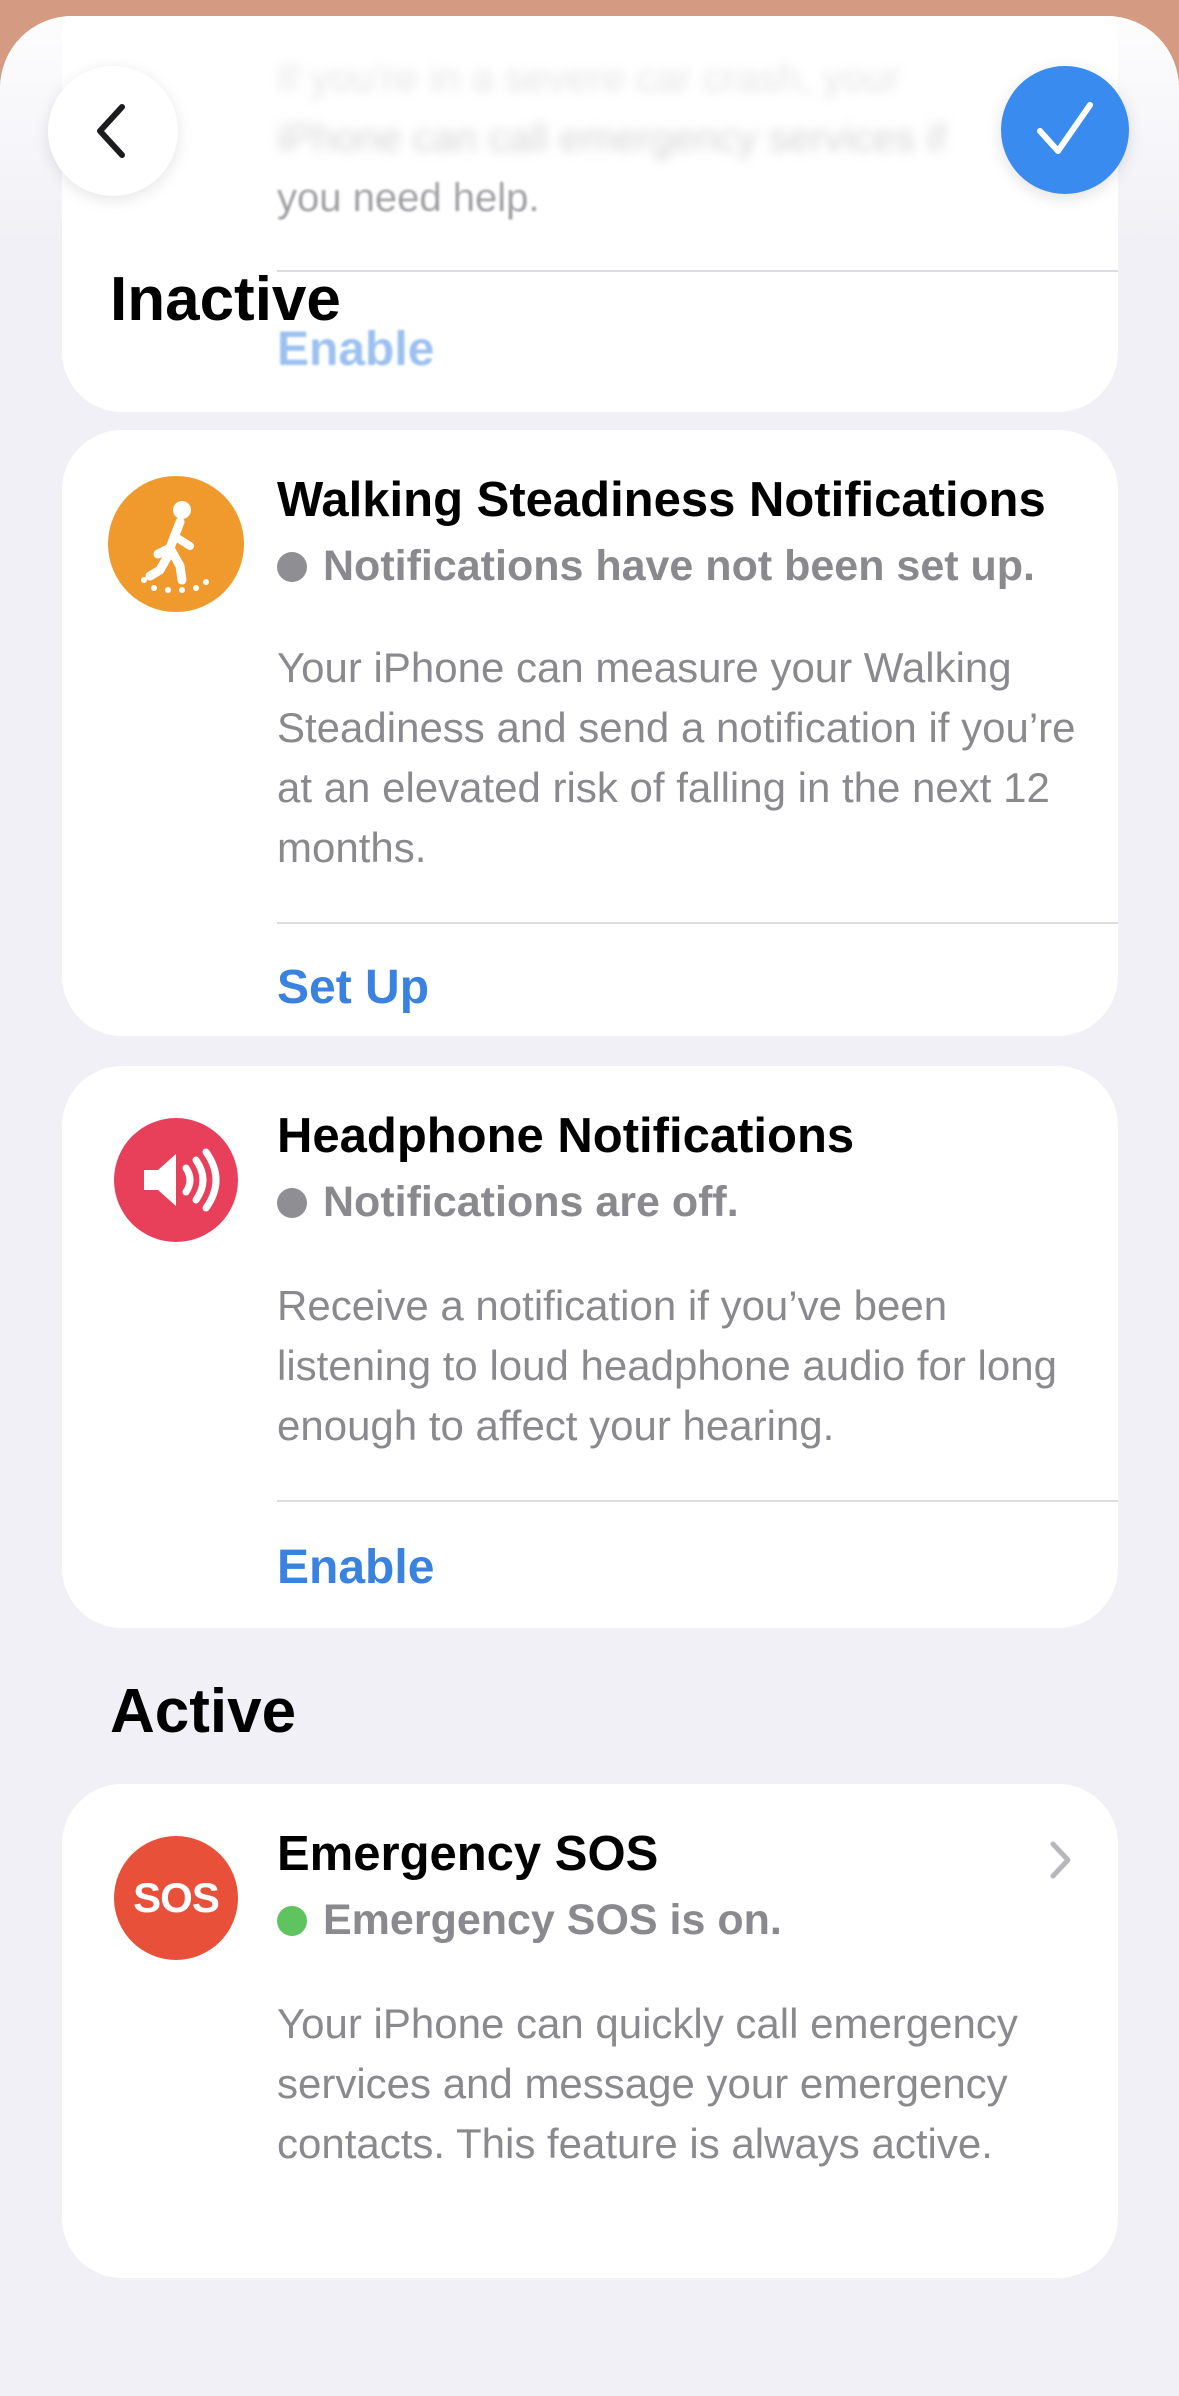 This screenshot has height=2396, width=1179. Describe the element at coordinates (355, 1567) in the screenshot. I see `headphone-enable-button: Enable` at that location.